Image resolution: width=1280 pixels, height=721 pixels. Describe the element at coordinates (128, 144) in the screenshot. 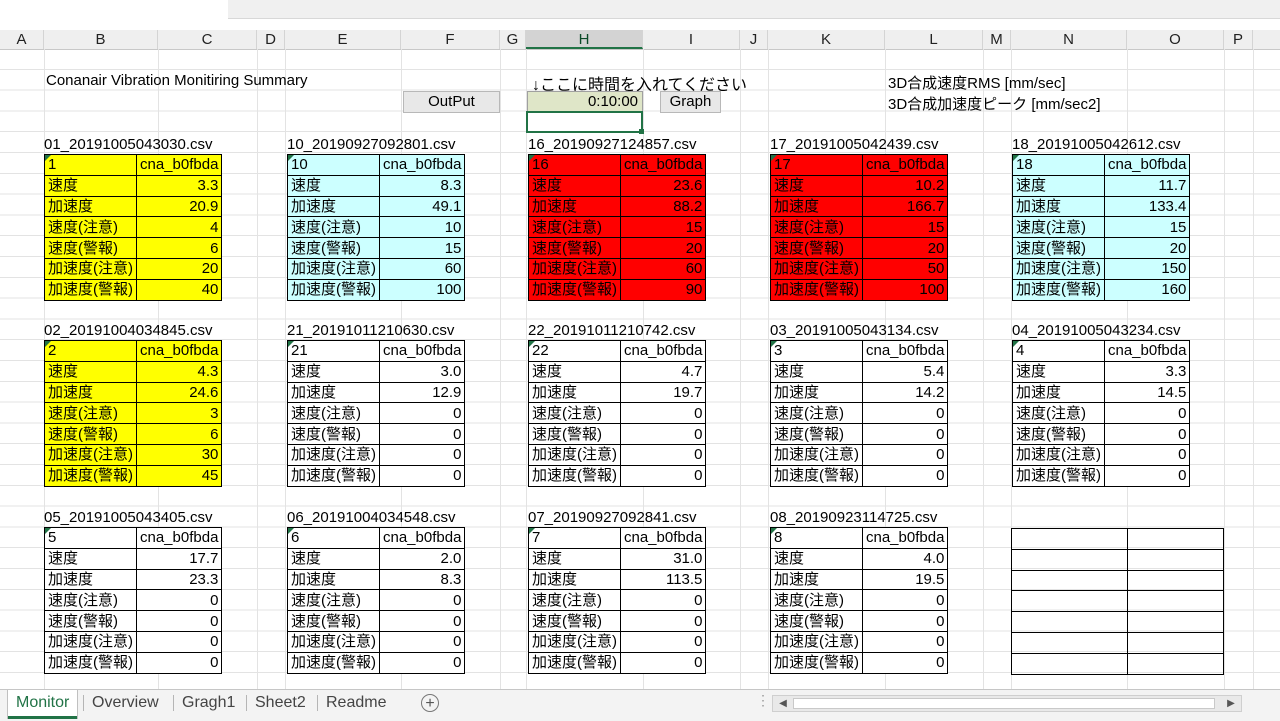

I see `sensor-file-name: 01_20191005043030.csv` at that location.